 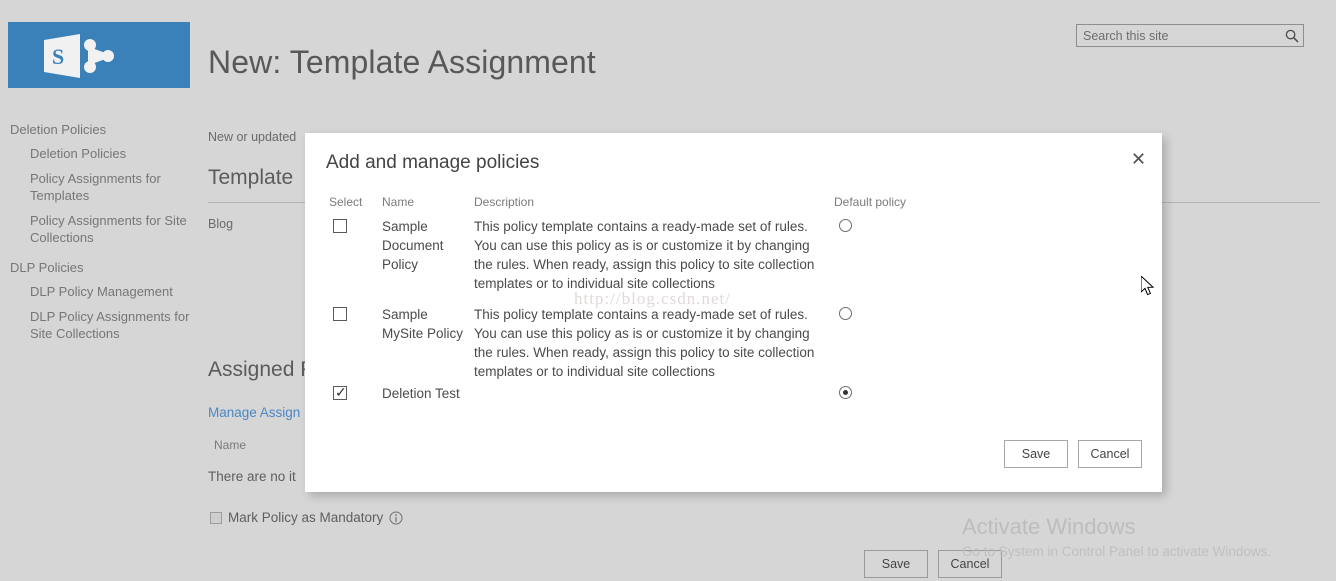 I want to click on assigned-list-empty-message: There are no it, so click(x=252, y=476).